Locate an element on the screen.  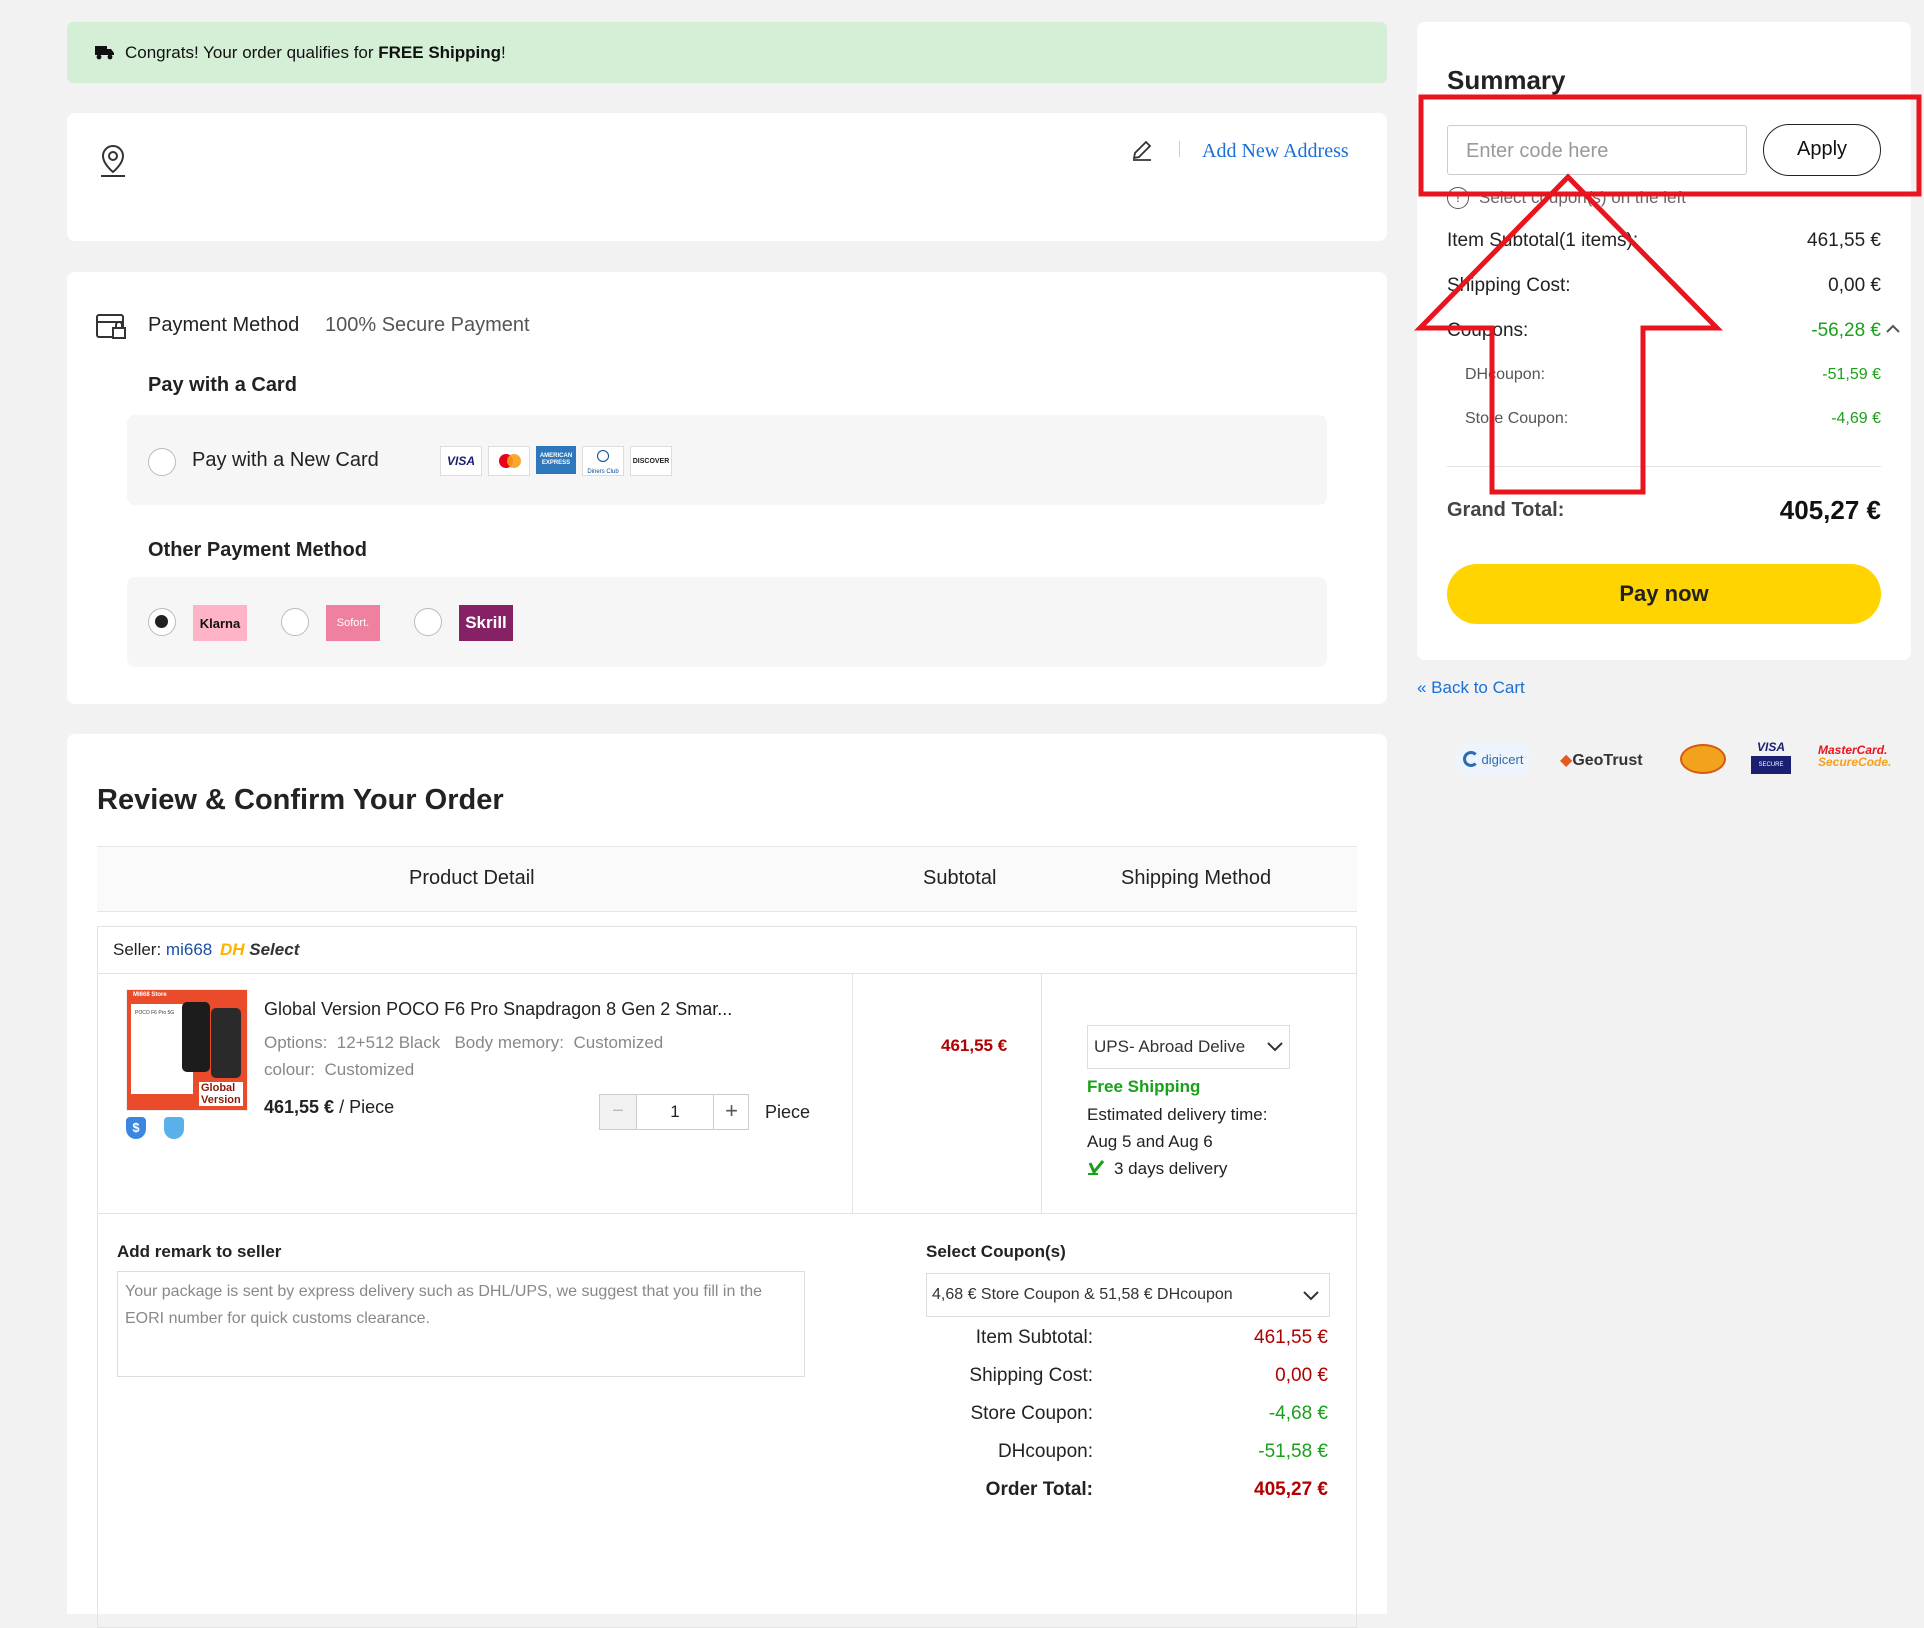
increase-button: + is located at coordinates (731, 1112).